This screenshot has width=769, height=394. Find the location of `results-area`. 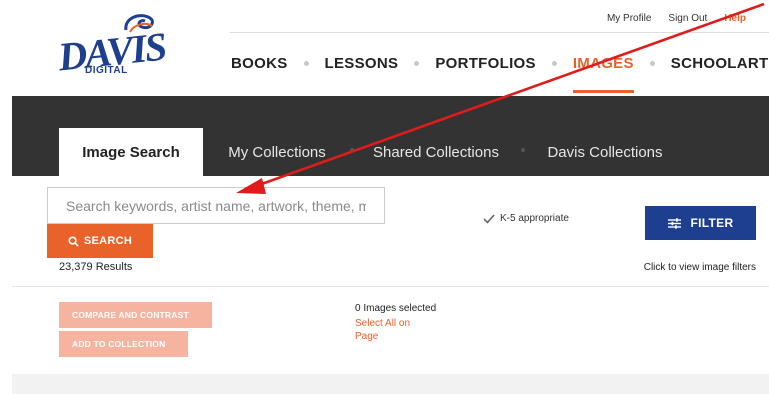

results-area is located at coordinates (390, 384).